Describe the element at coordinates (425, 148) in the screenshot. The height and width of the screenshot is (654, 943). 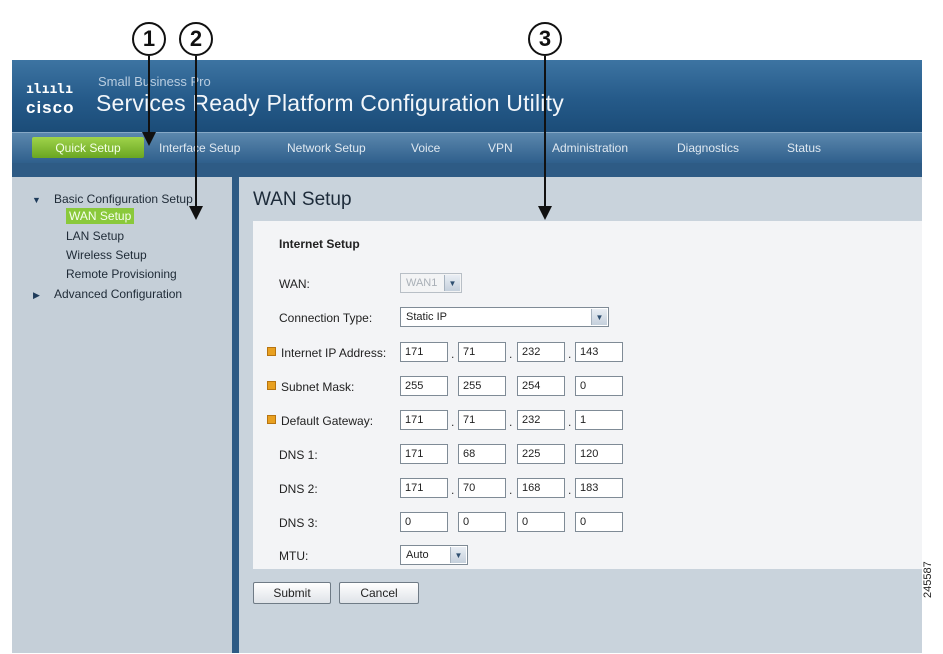
I see `nav-voice: Voice` at that location.